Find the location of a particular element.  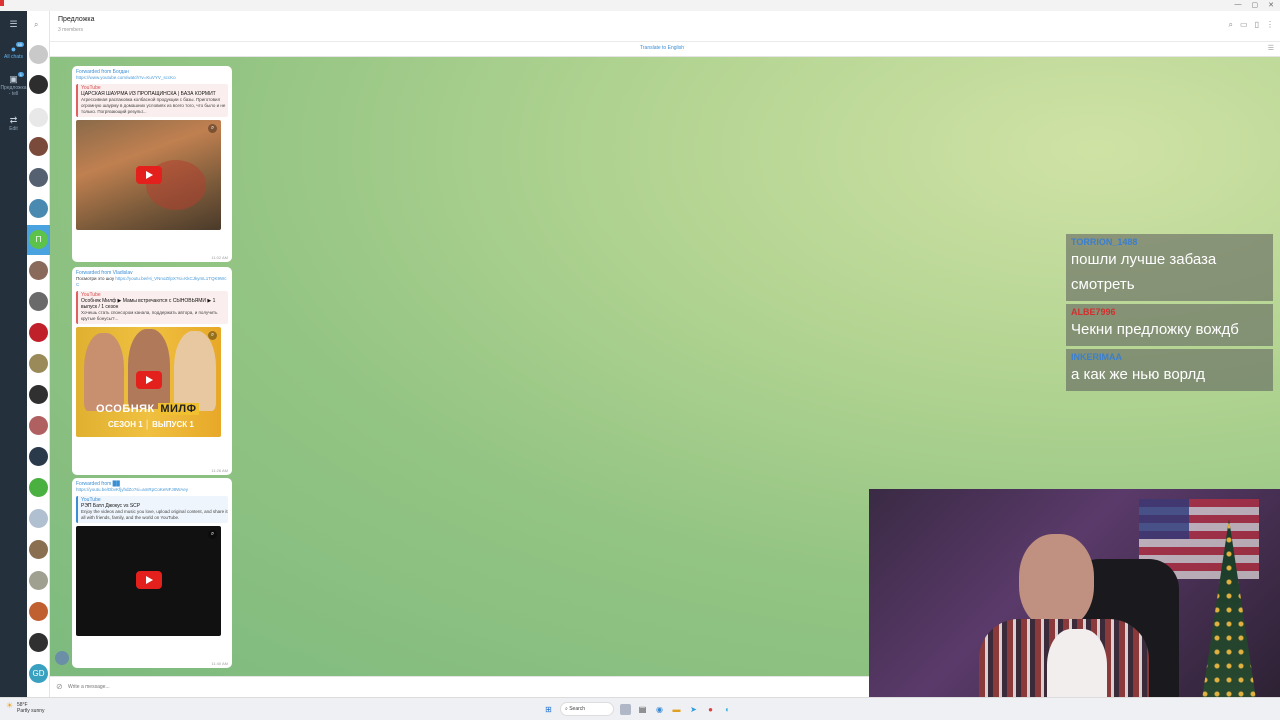

attach-icon: ⊘ is located at coordinates (59, 686).